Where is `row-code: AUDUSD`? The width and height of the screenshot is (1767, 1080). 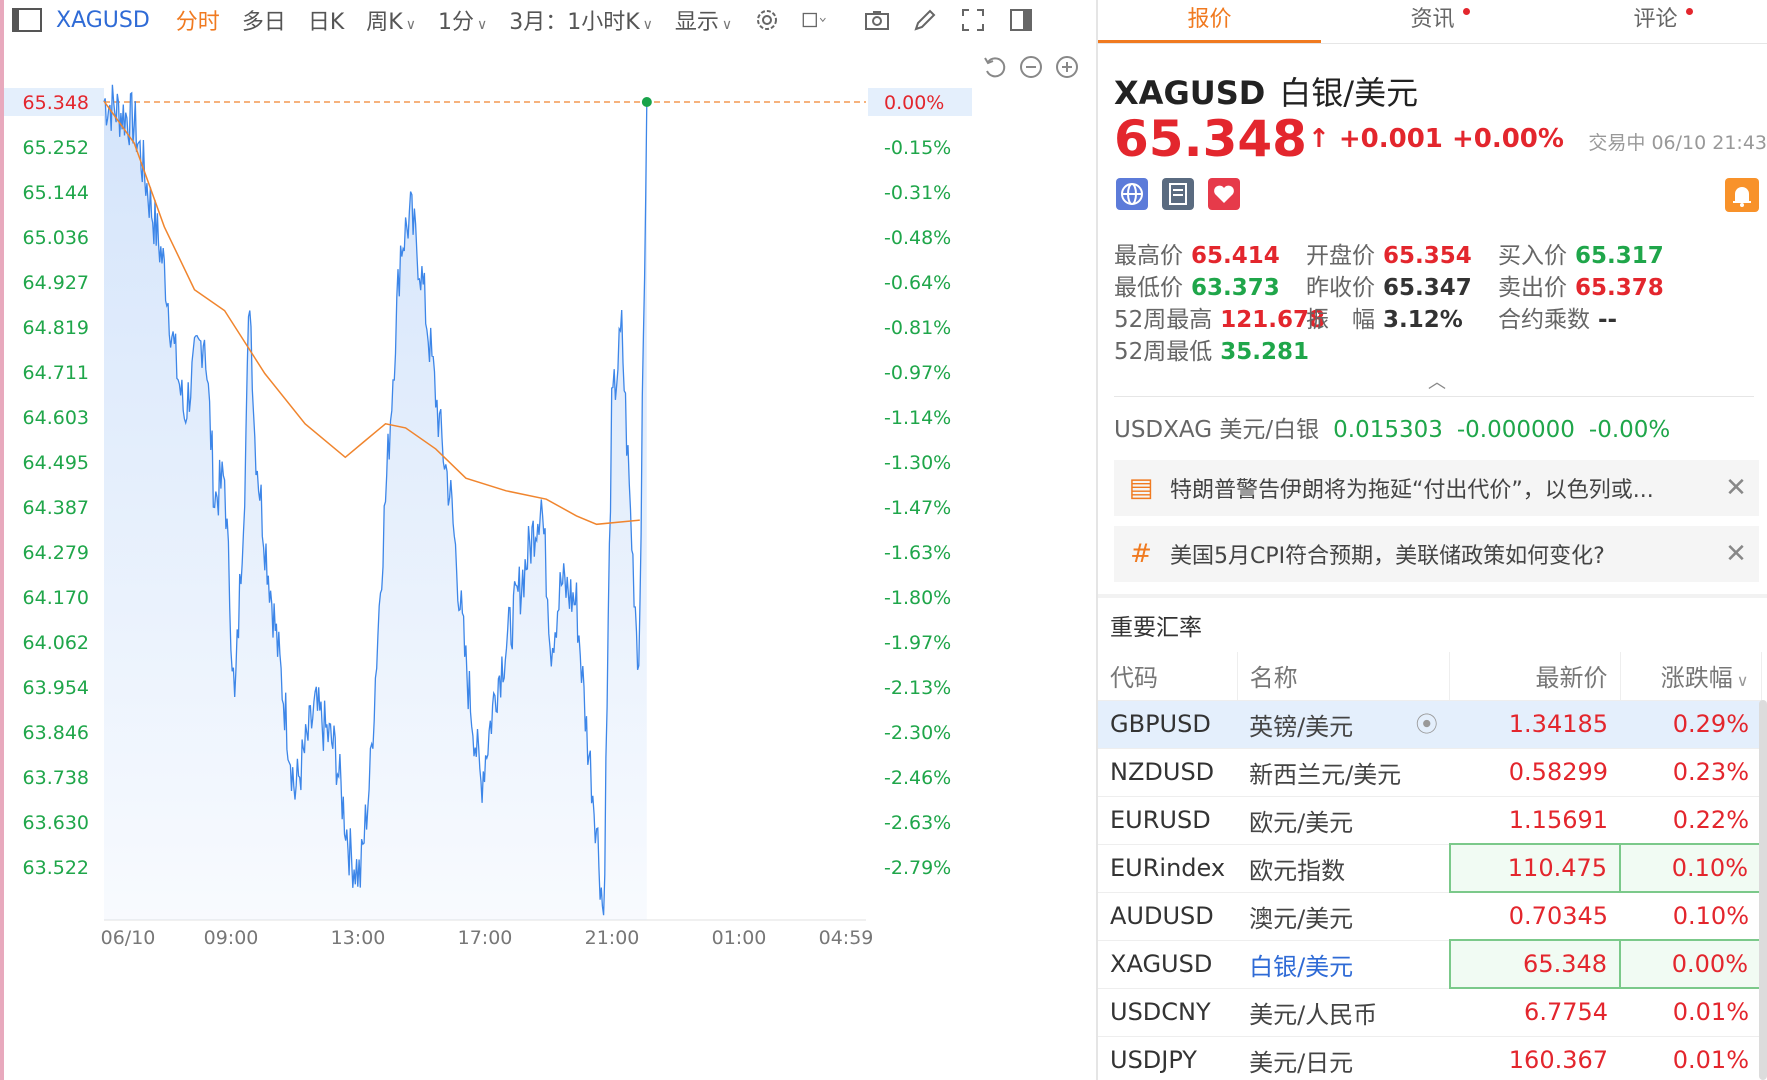
row-code: AUDUSD is located at coordinates (1168, 916).